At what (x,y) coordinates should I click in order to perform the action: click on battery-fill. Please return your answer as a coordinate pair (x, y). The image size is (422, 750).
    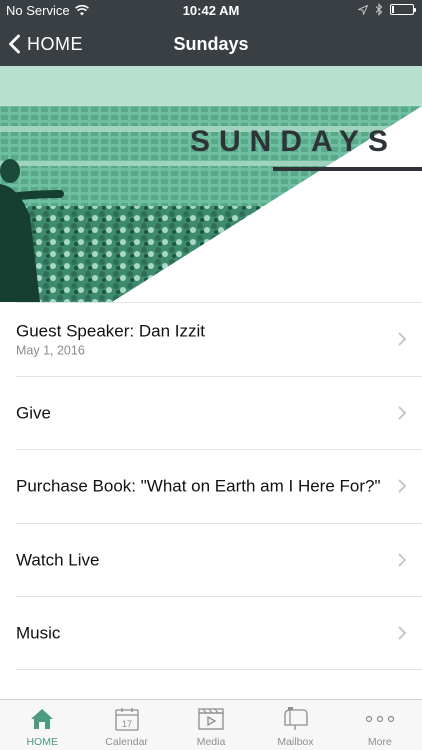
    Looking at the image, I should click on (393, 9).